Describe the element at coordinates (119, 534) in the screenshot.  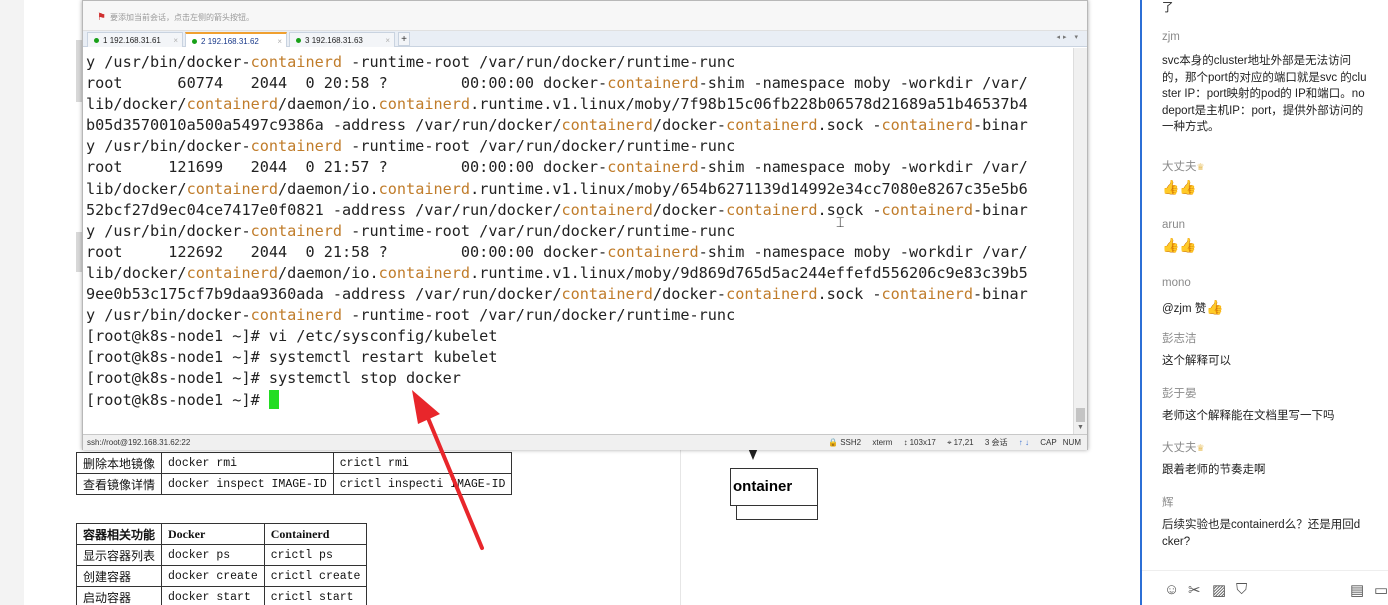
I see `table-header: 容器相关功能` at that location.